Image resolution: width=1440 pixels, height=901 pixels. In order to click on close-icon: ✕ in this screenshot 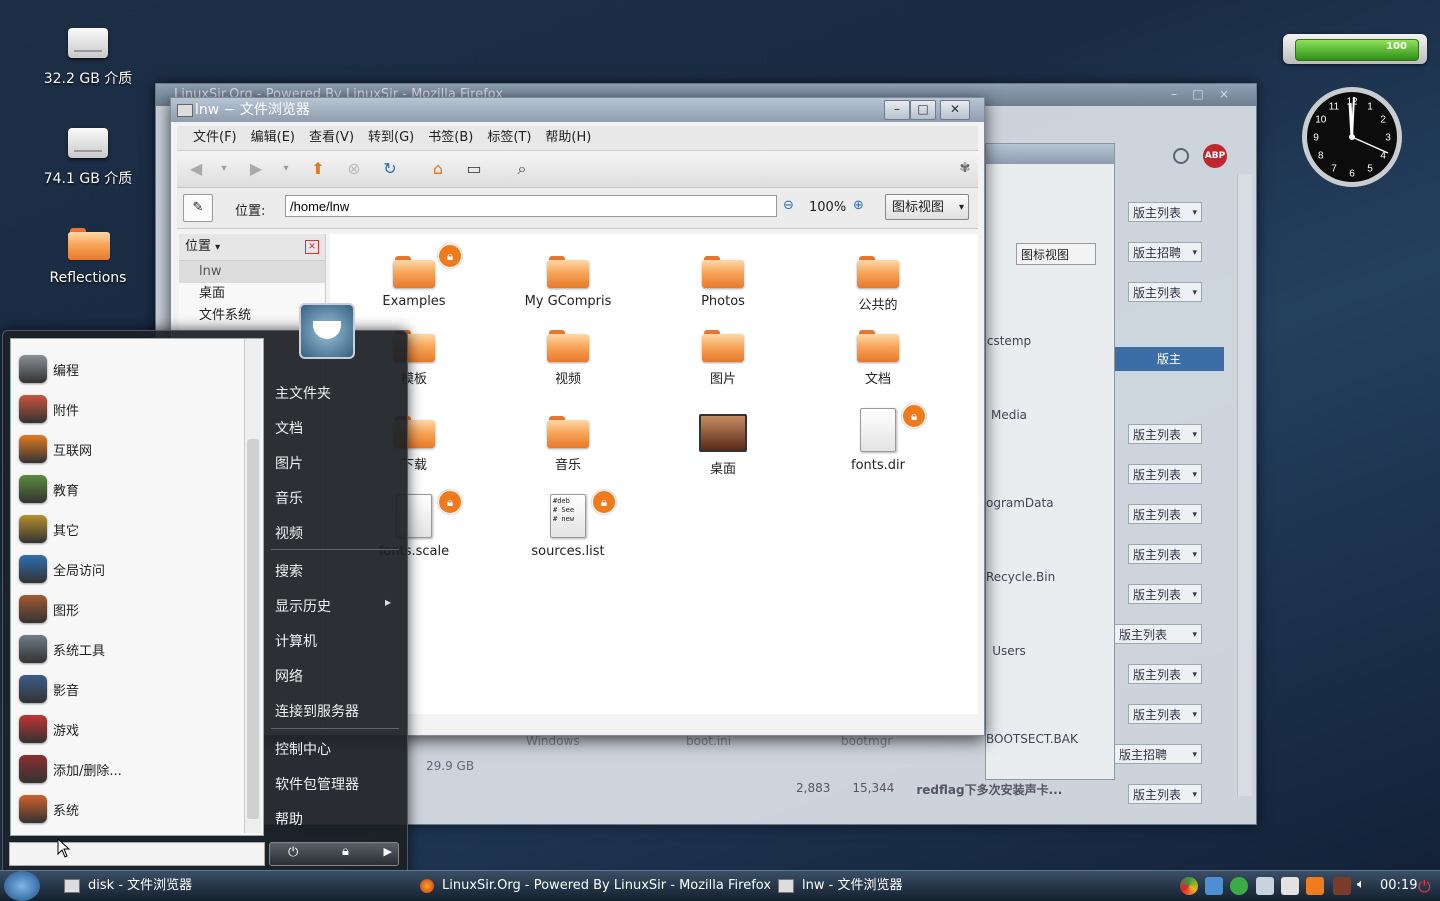, I will do `click(312, 247)`.